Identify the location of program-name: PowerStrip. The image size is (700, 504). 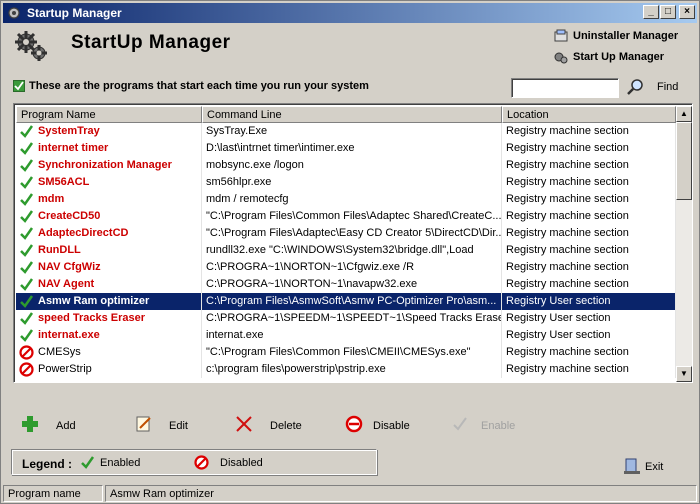
(65, 369).